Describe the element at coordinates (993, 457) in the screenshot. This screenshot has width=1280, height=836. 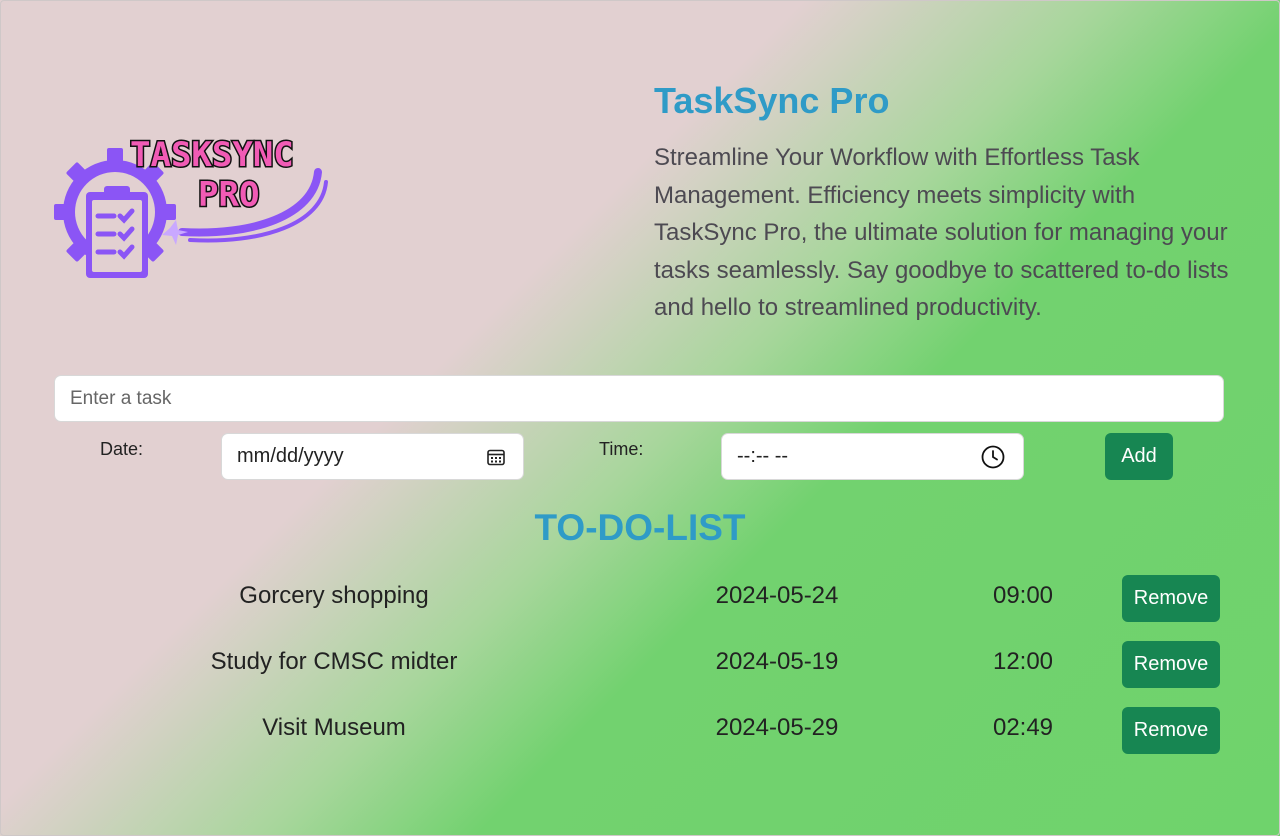
I see `clock-icon` at that location.